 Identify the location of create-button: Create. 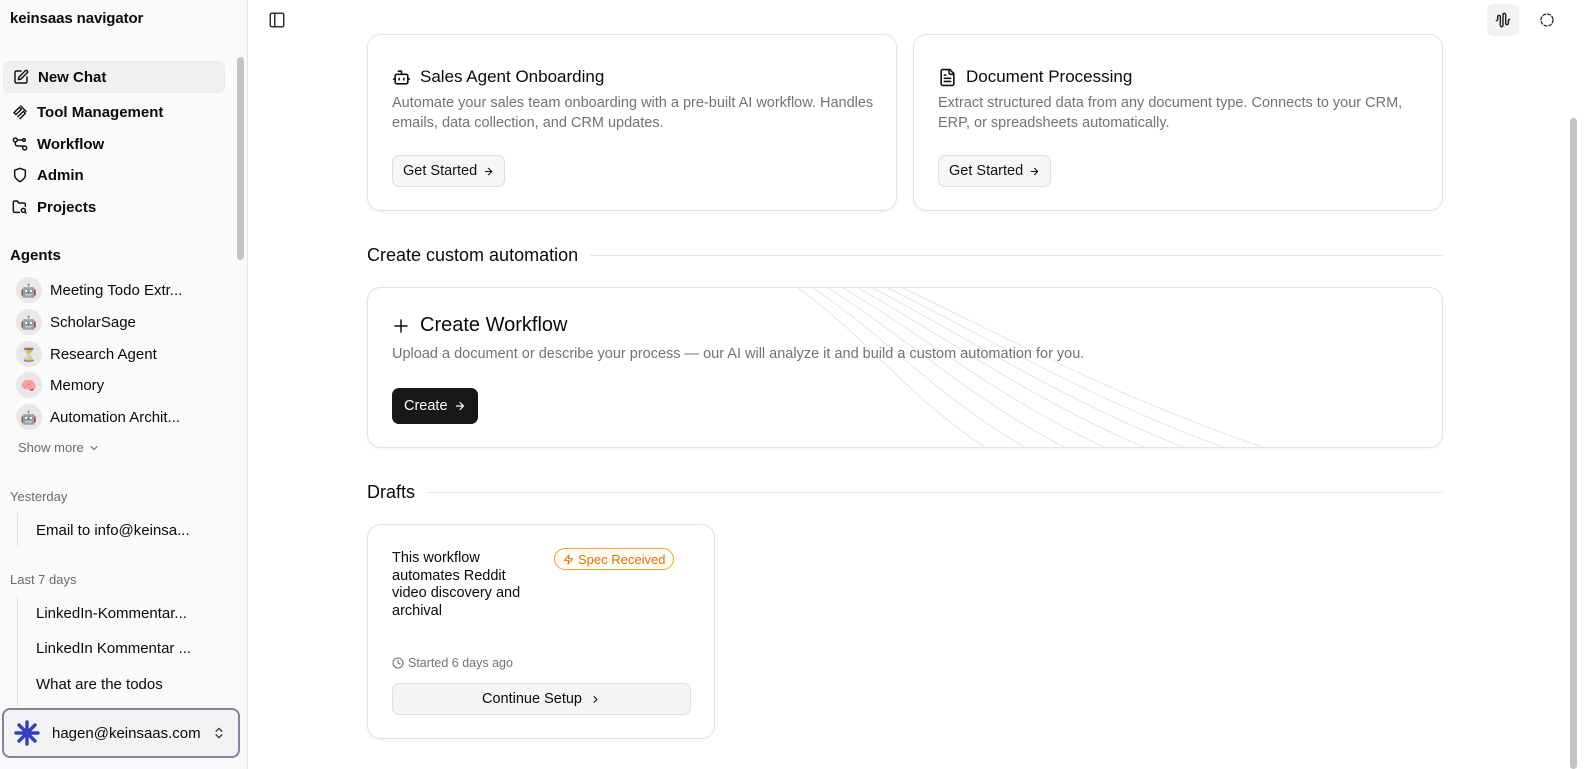
(435, 406).